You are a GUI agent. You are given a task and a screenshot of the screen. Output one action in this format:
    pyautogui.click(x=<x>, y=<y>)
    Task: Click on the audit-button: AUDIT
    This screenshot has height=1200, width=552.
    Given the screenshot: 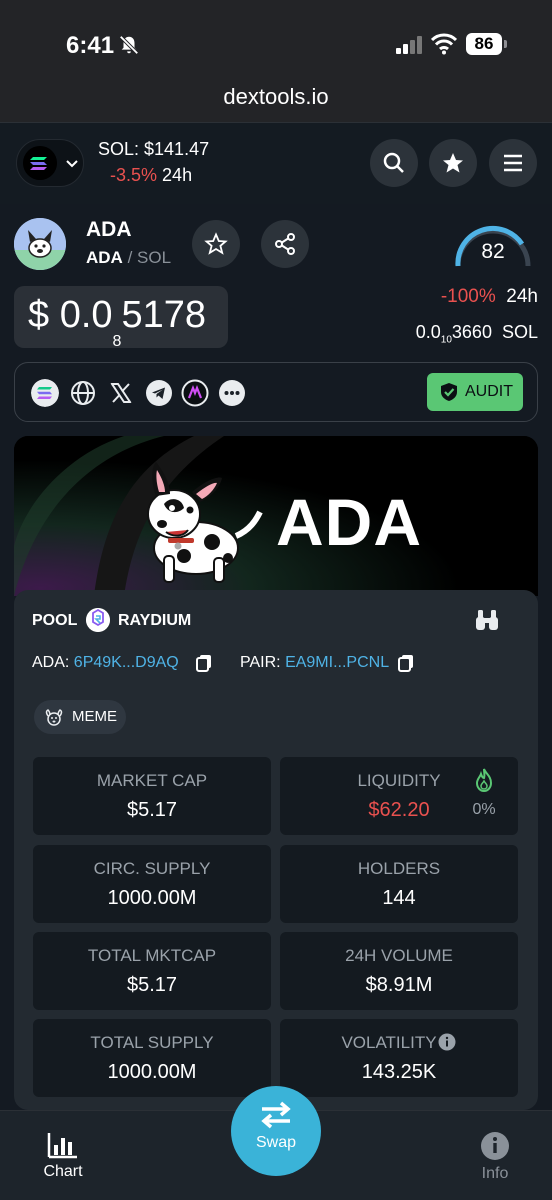 What is the action you would take?
    pyautogui.click(x=475, y=392)
    